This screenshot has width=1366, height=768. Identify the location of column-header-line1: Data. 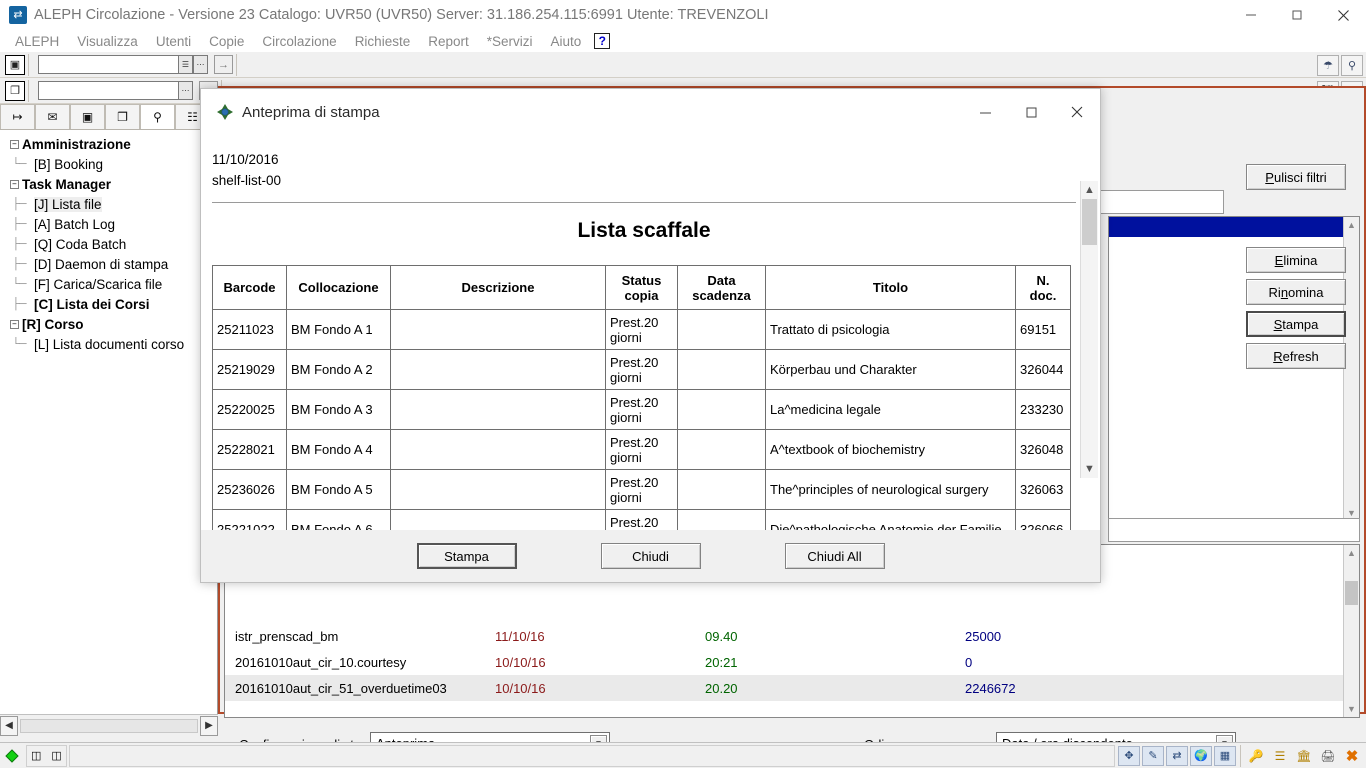
(721, 280).